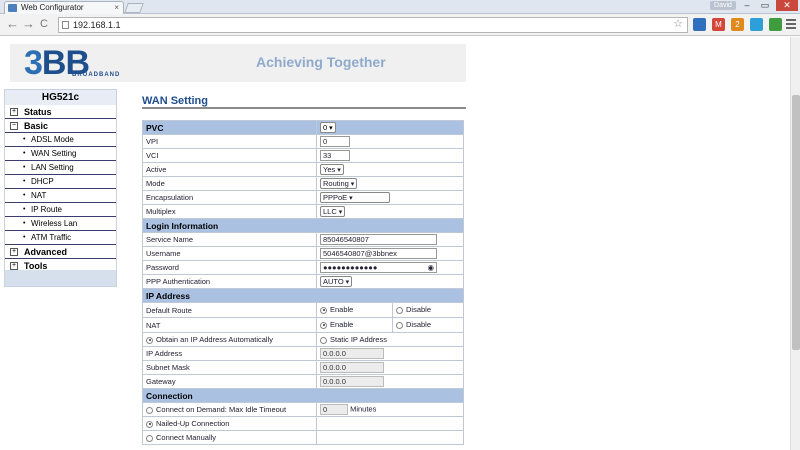 The image size is (800, 450). Describe the element at coordinates (334, 409) in the screenshot. I see `idle-timeout-input: 0` at that location.